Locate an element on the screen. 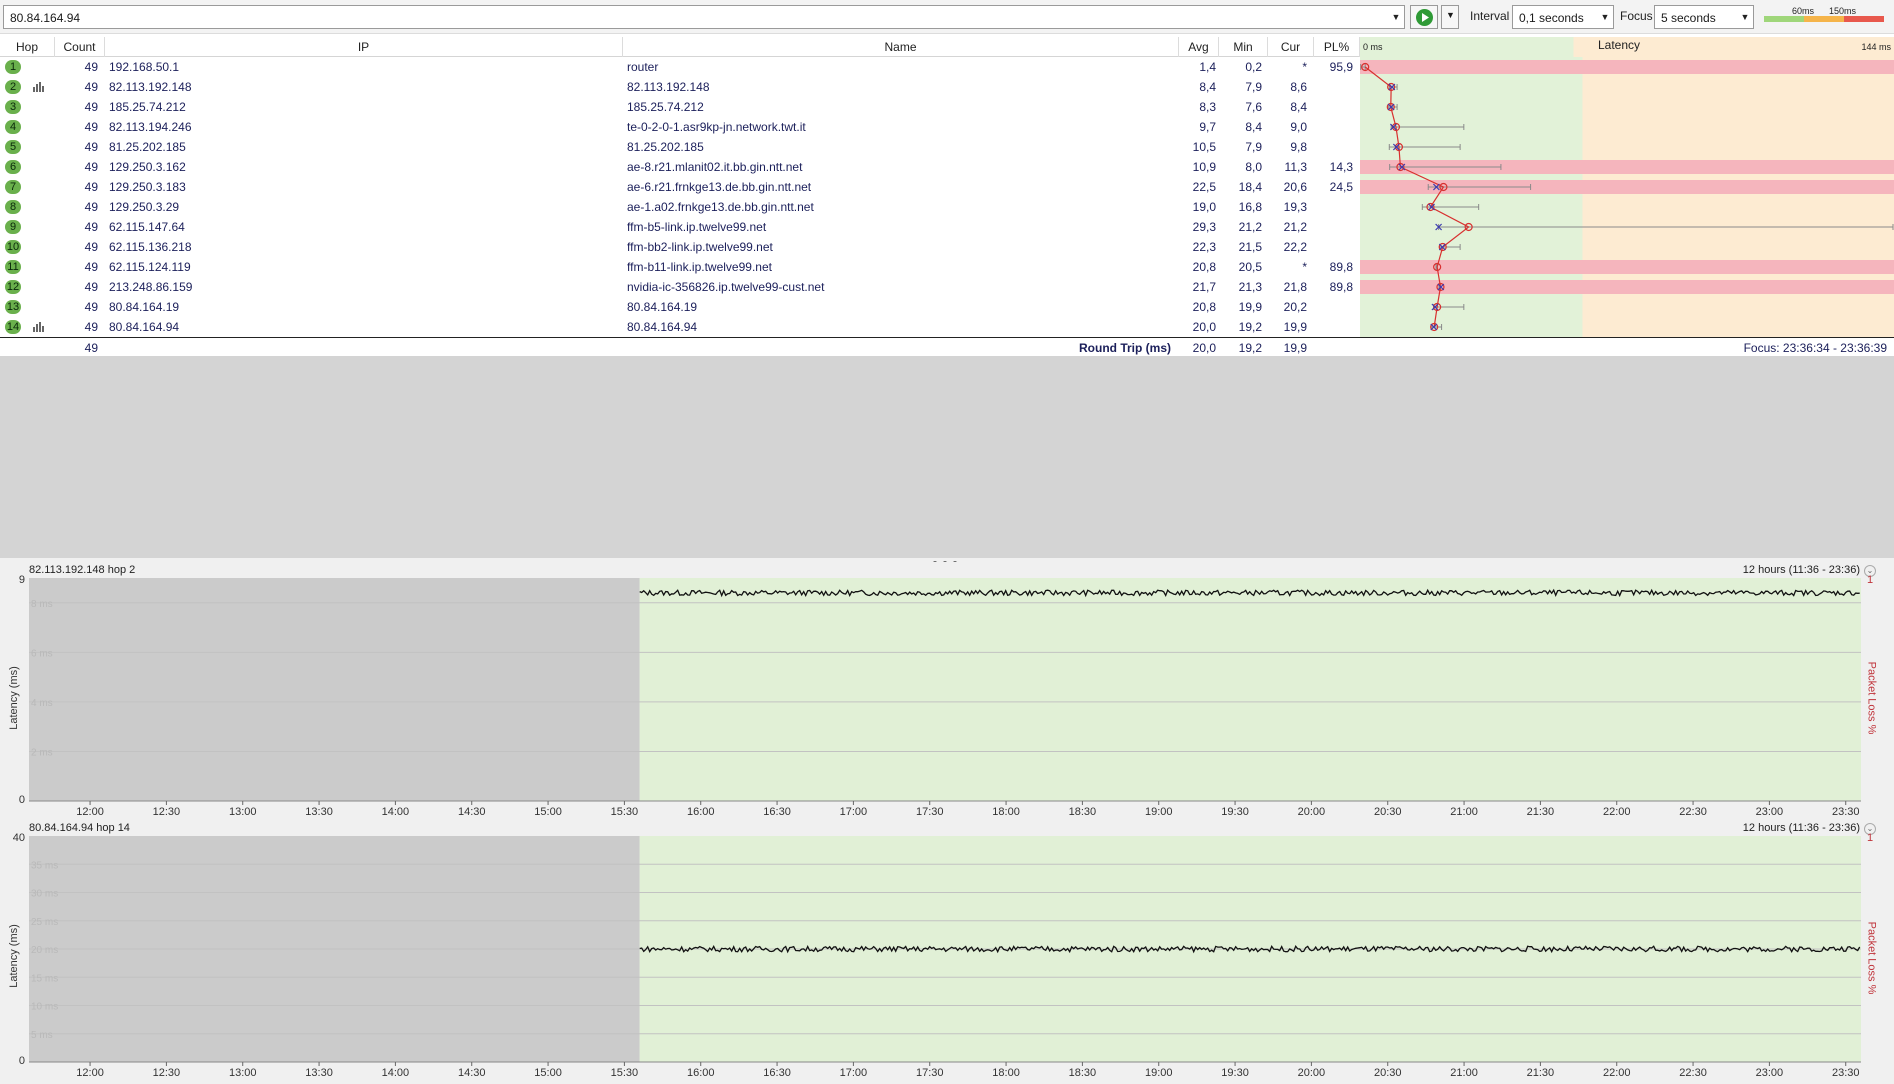 Image resolution: width=1894 pixels, height=1084 pixels. col-min: Min is located at coordinates (1243, 47).